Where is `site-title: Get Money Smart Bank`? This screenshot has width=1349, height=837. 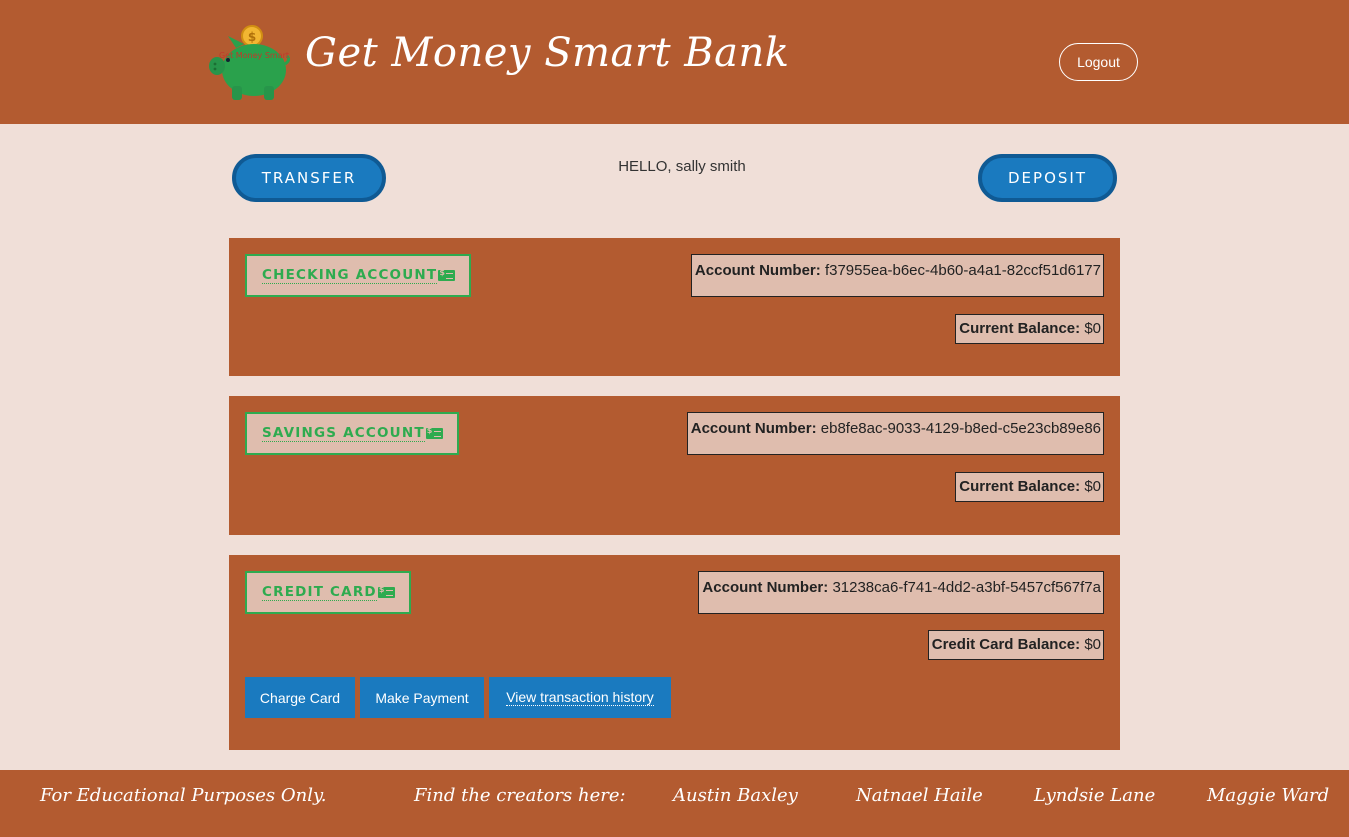
site-title: Get Money Smart Bank is located at coordinates (547, 53).